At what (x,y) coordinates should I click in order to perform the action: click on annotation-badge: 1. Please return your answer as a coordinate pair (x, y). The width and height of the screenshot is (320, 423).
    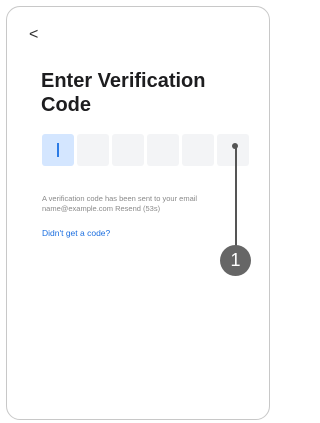
    Looking at the image, I should click on (235, 260).